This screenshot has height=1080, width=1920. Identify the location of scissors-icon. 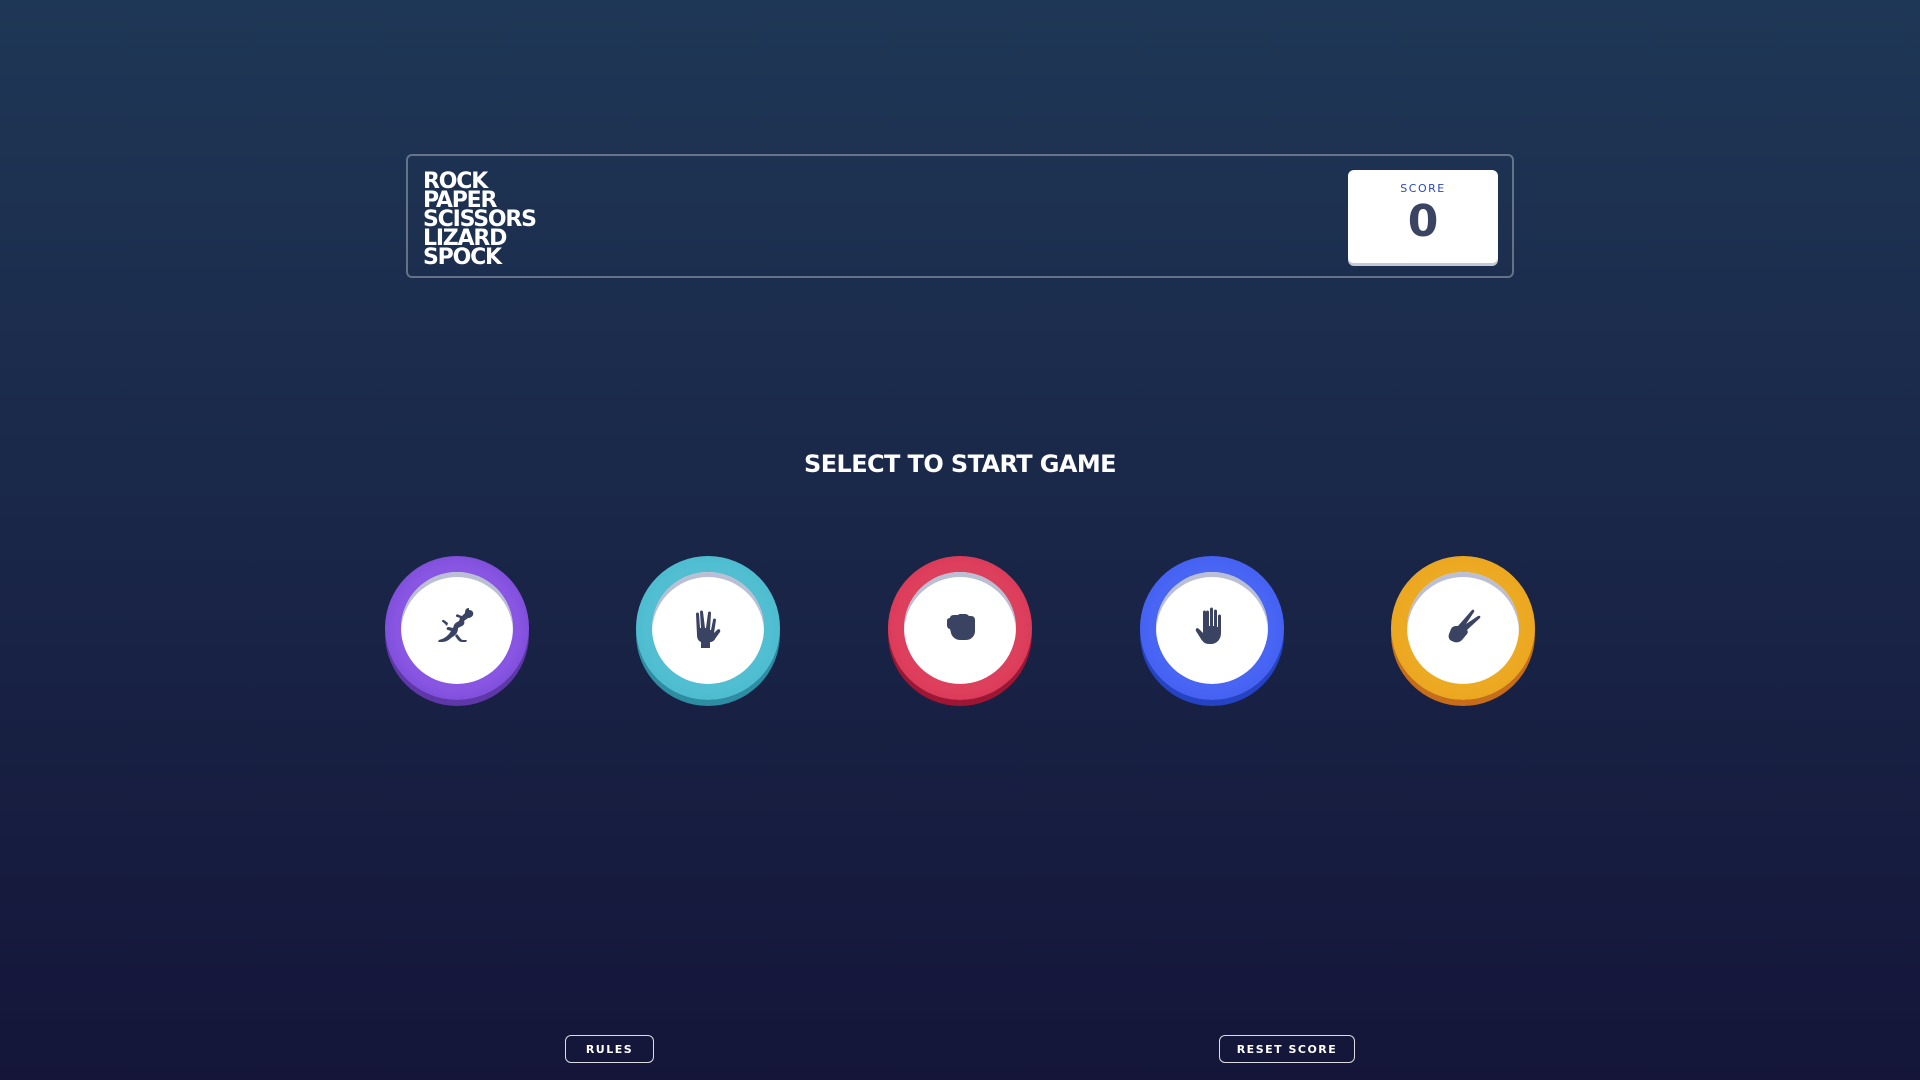
(1464, 626).